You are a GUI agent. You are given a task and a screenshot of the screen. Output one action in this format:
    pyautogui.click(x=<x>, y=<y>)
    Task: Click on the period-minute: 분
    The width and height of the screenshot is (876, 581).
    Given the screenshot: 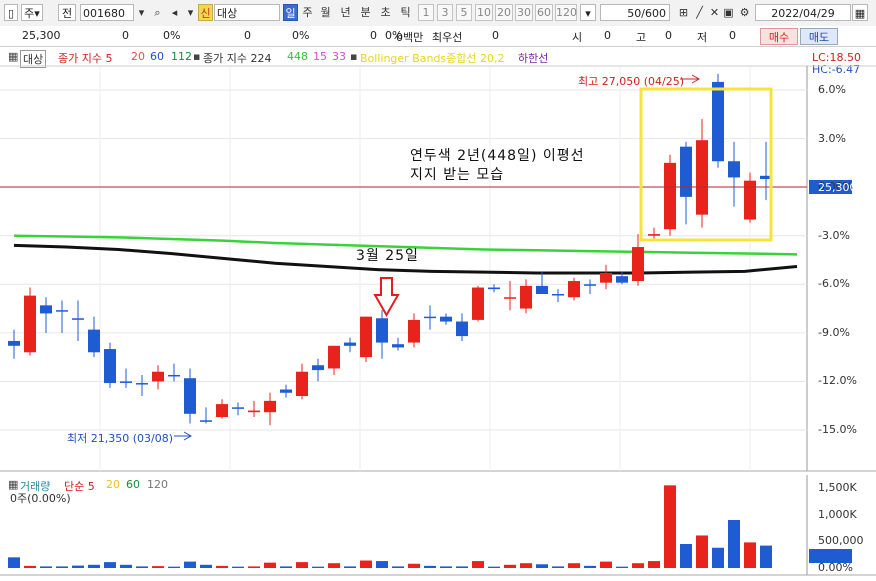 What is the action you would take?
    pyautogui.click(x=365, y=12)
    